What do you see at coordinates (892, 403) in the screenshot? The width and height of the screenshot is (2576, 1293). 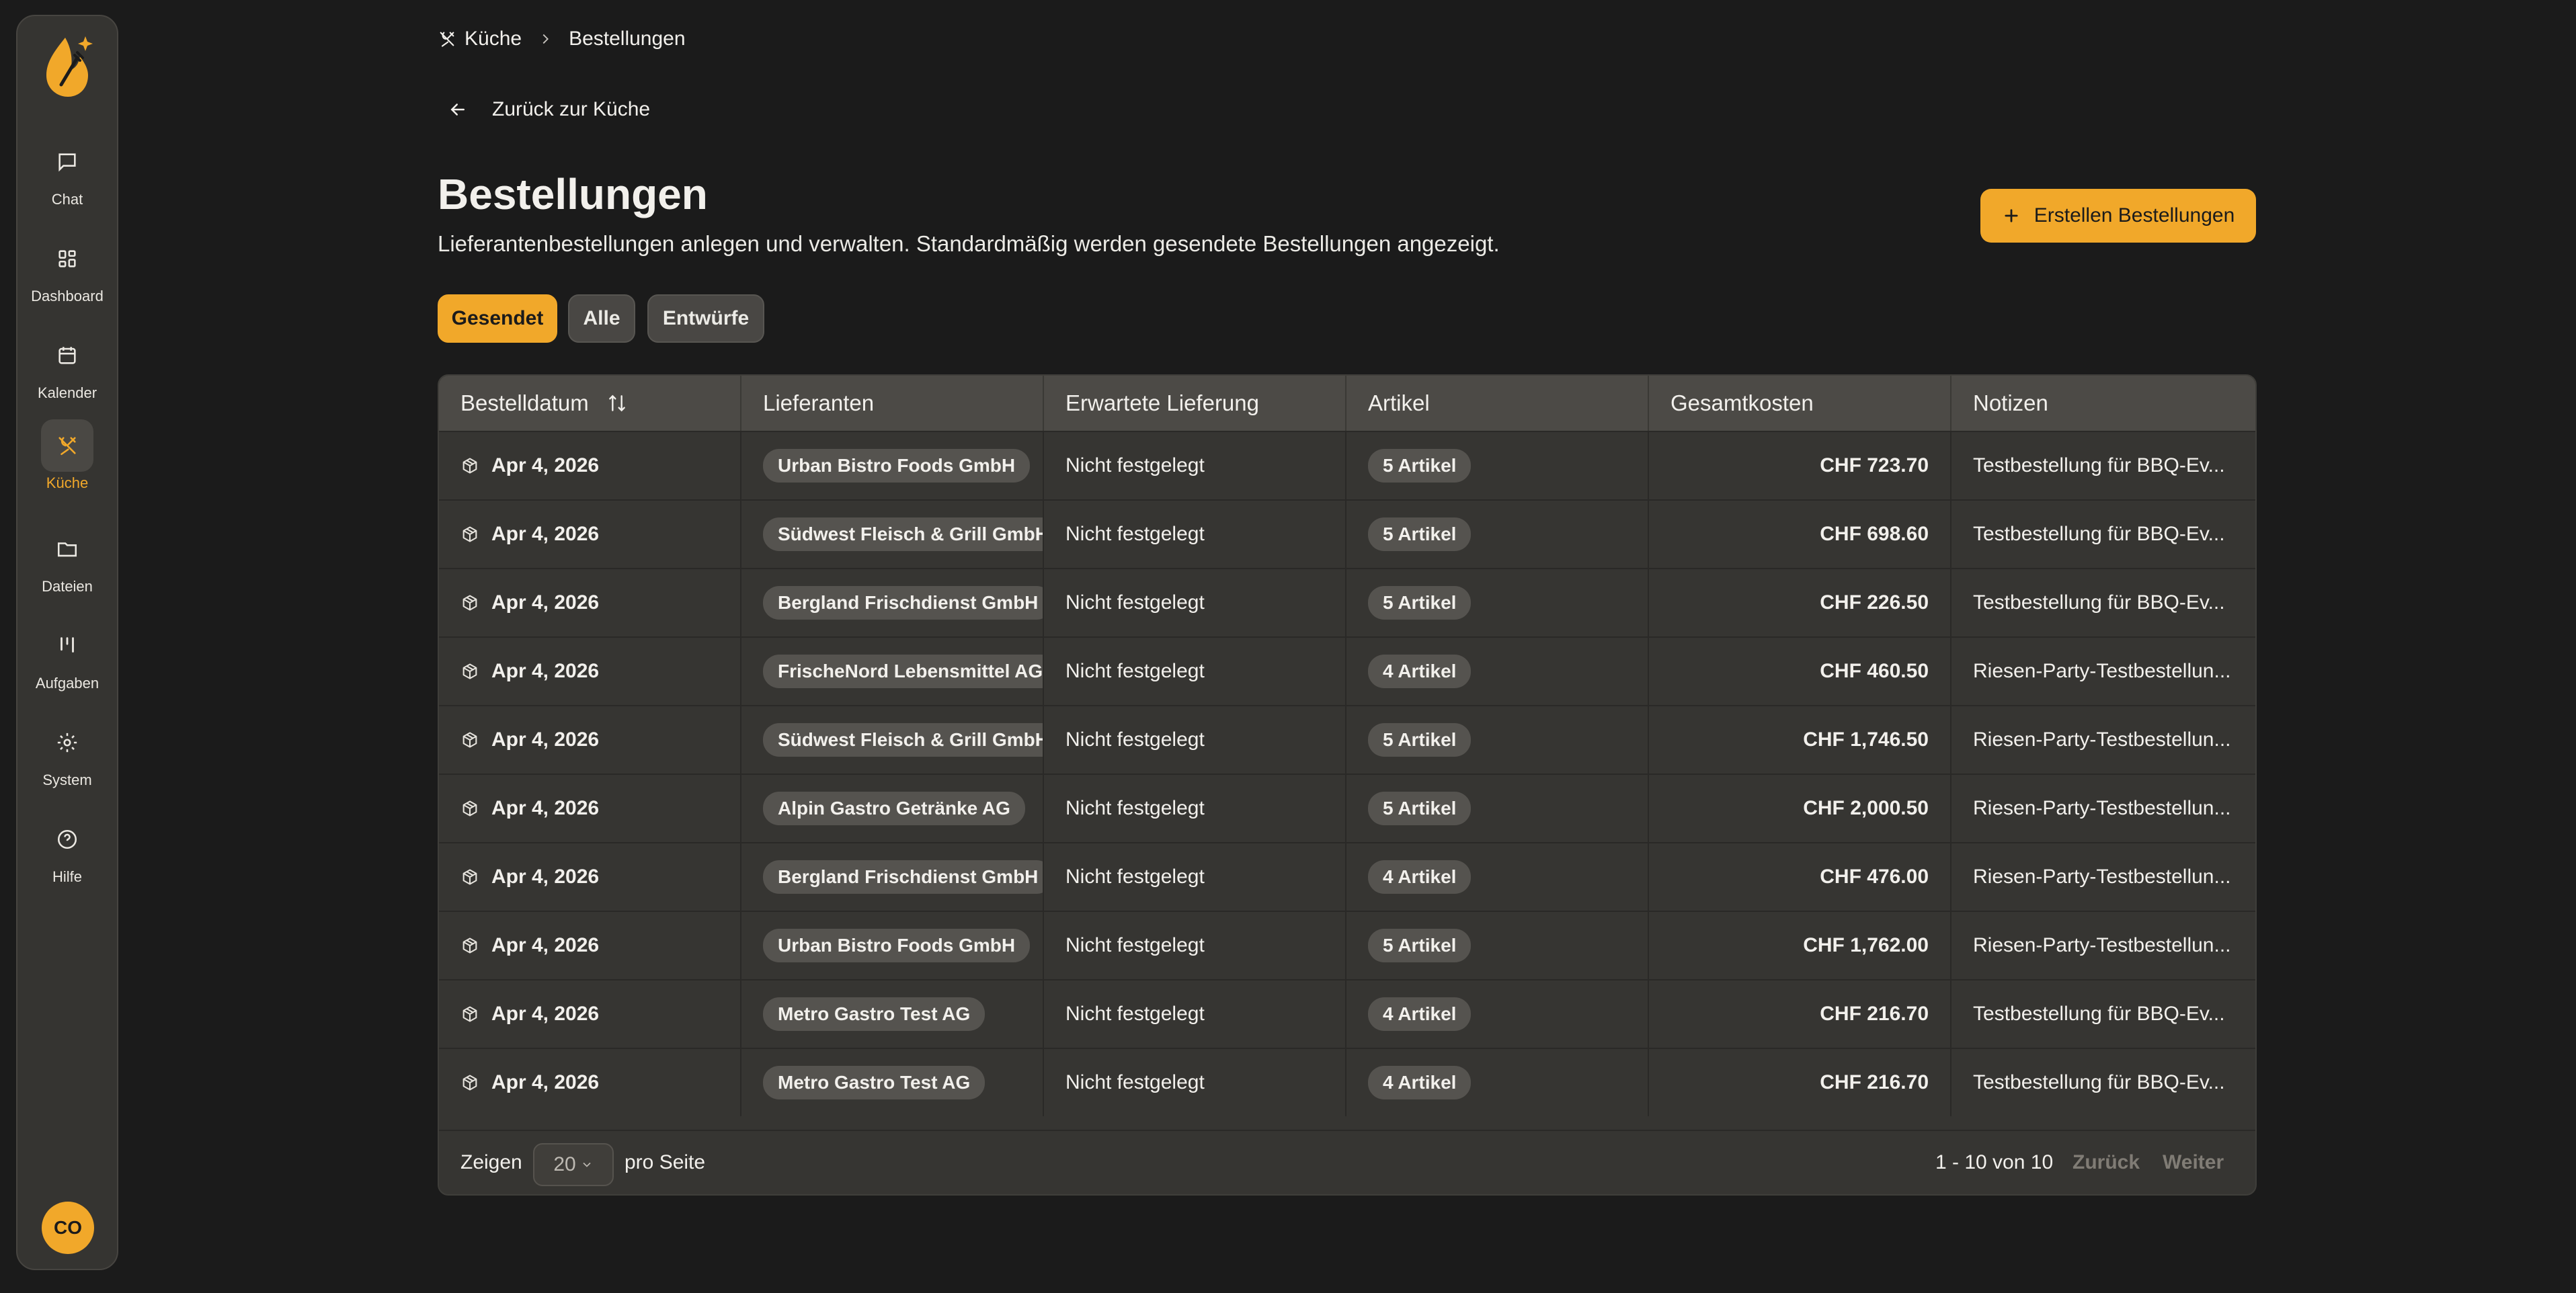 I see `column-header-supplier: Lieferanten` at bounding box center [892, 403].